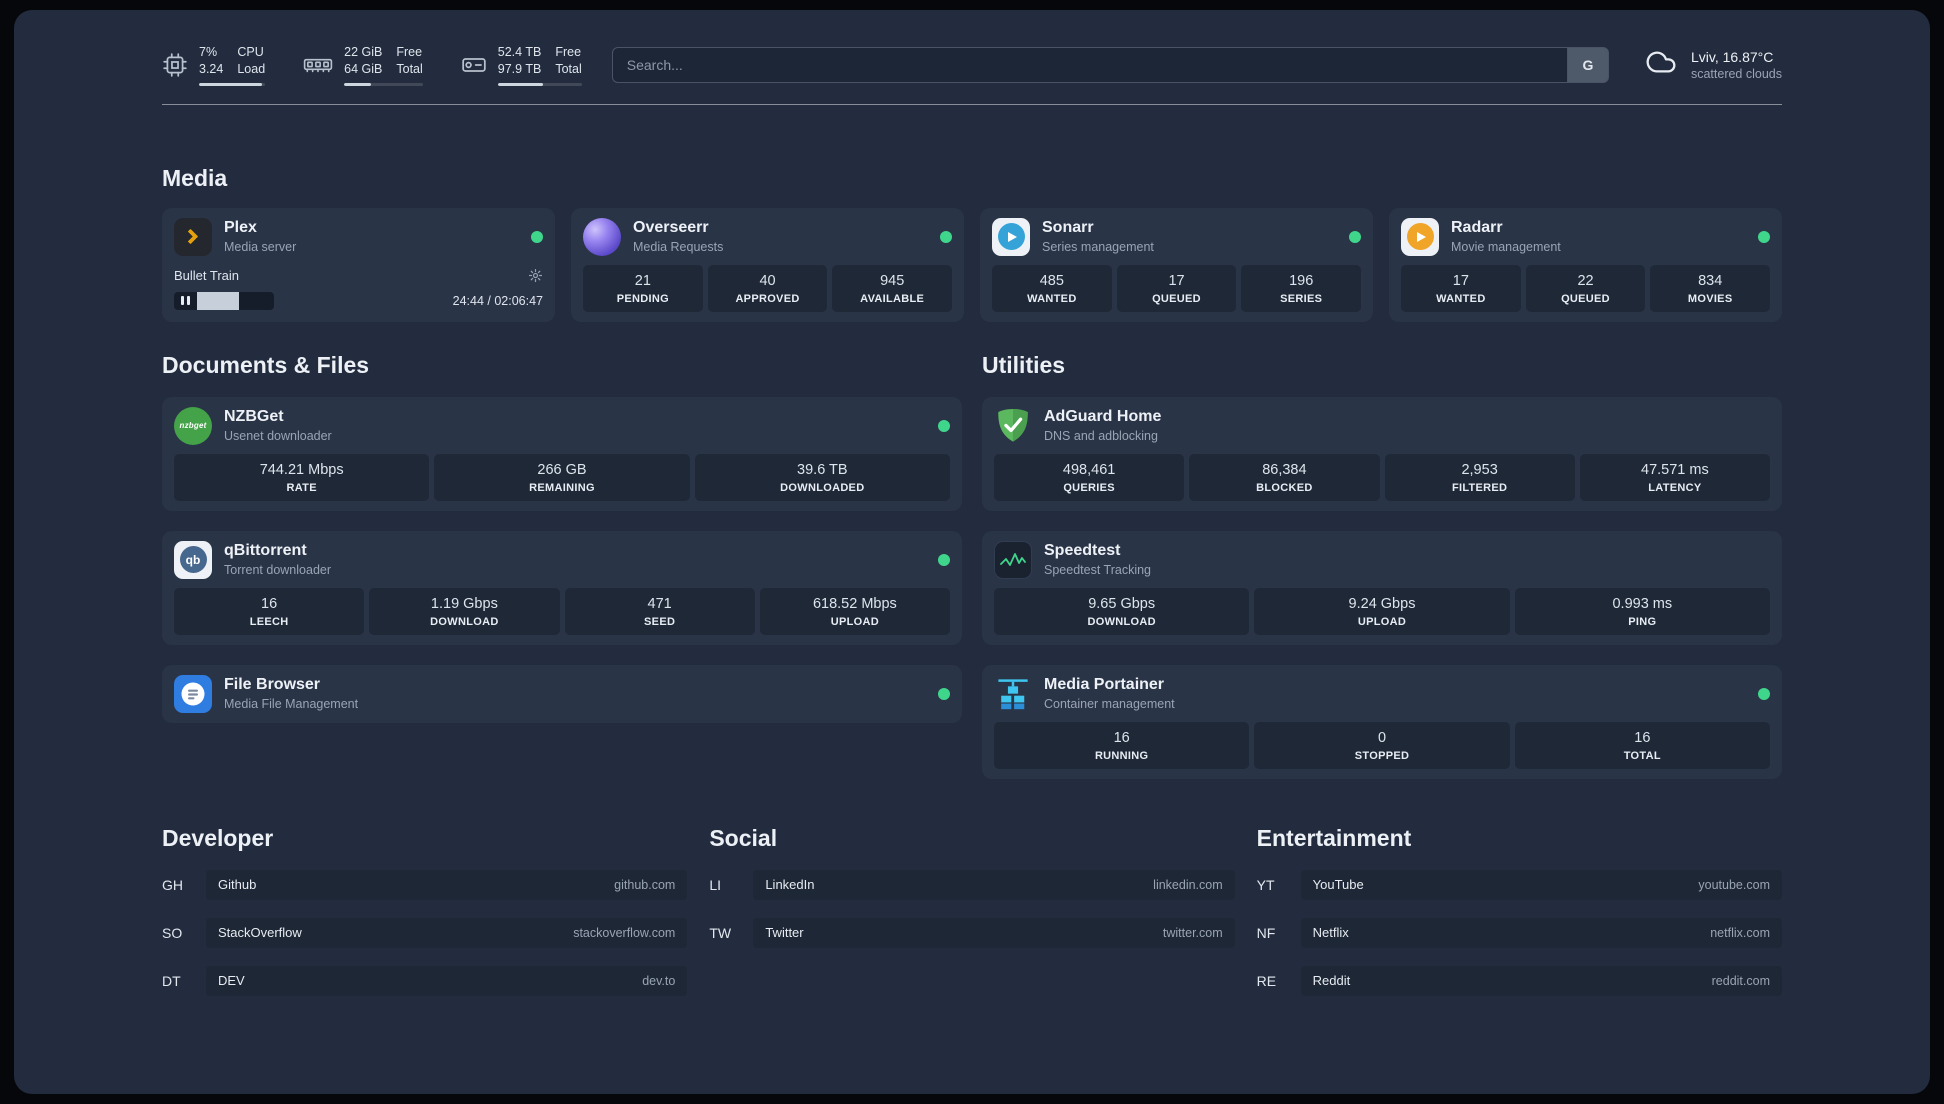  What do you see at coordinates (1121, 755) in the screenshot?
I see `stat-label: RUNNING` at bounding box center [1121, 755].